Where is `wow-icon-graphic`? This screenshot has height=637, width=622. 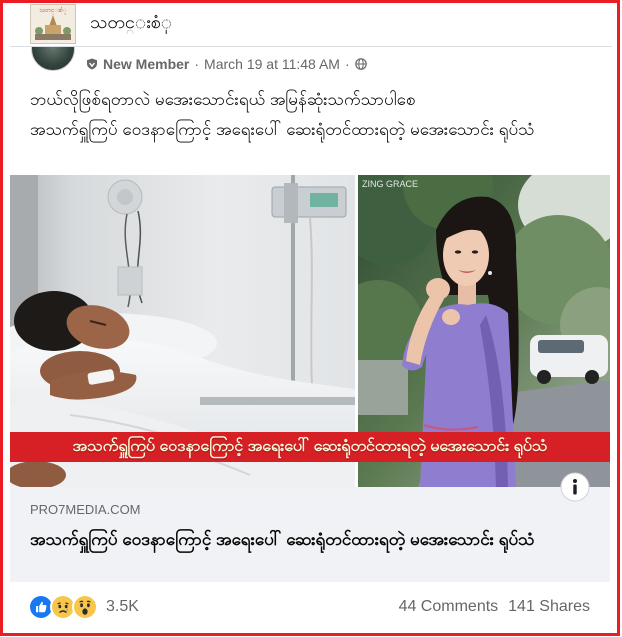 wow-icon-graphic is located at coordinates (85, 607).